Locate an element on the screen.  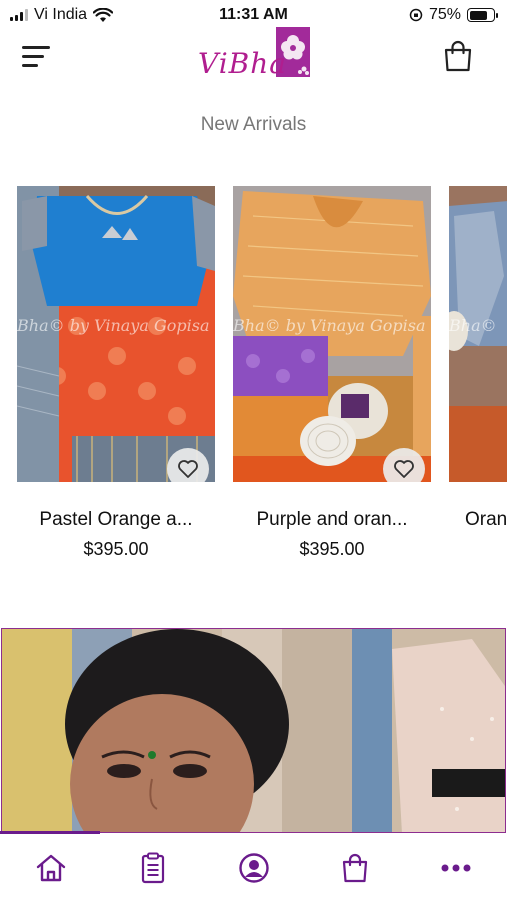
nav-cart is located at coordinates (355, 868).